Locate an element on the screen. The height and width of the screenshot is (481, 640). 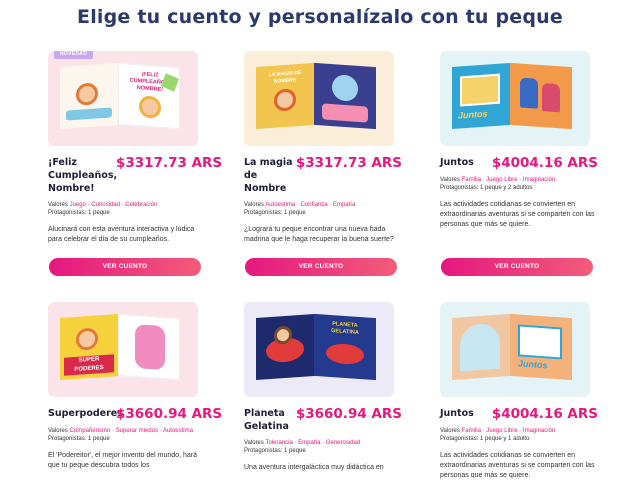
book-cover-image: LA MAGIA DE NOMBRE is located at coordinates (319, 98).